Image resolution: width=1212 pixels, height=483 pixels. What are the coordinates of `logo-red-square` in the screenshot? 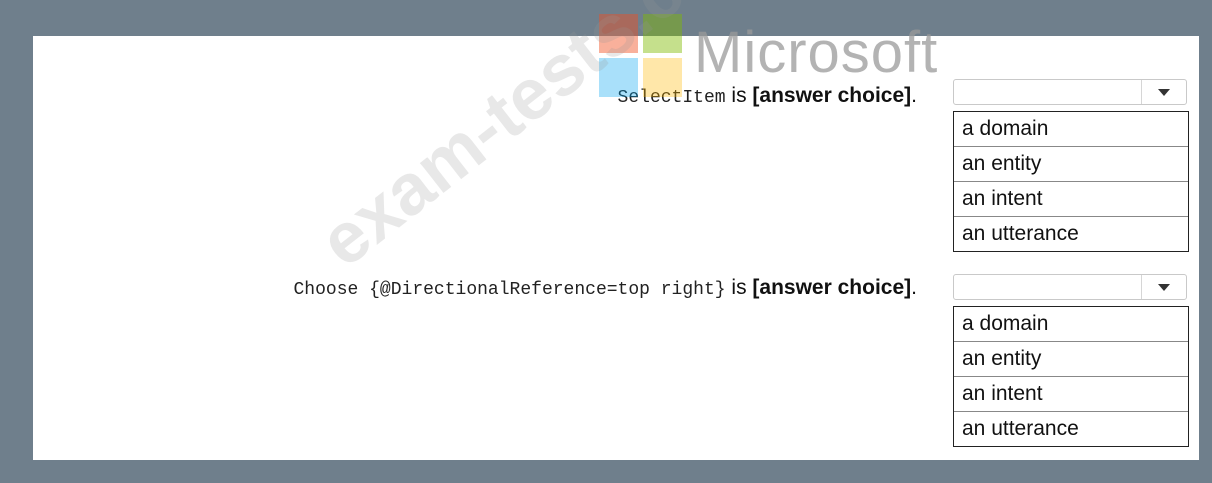 It's located at (618, 33).